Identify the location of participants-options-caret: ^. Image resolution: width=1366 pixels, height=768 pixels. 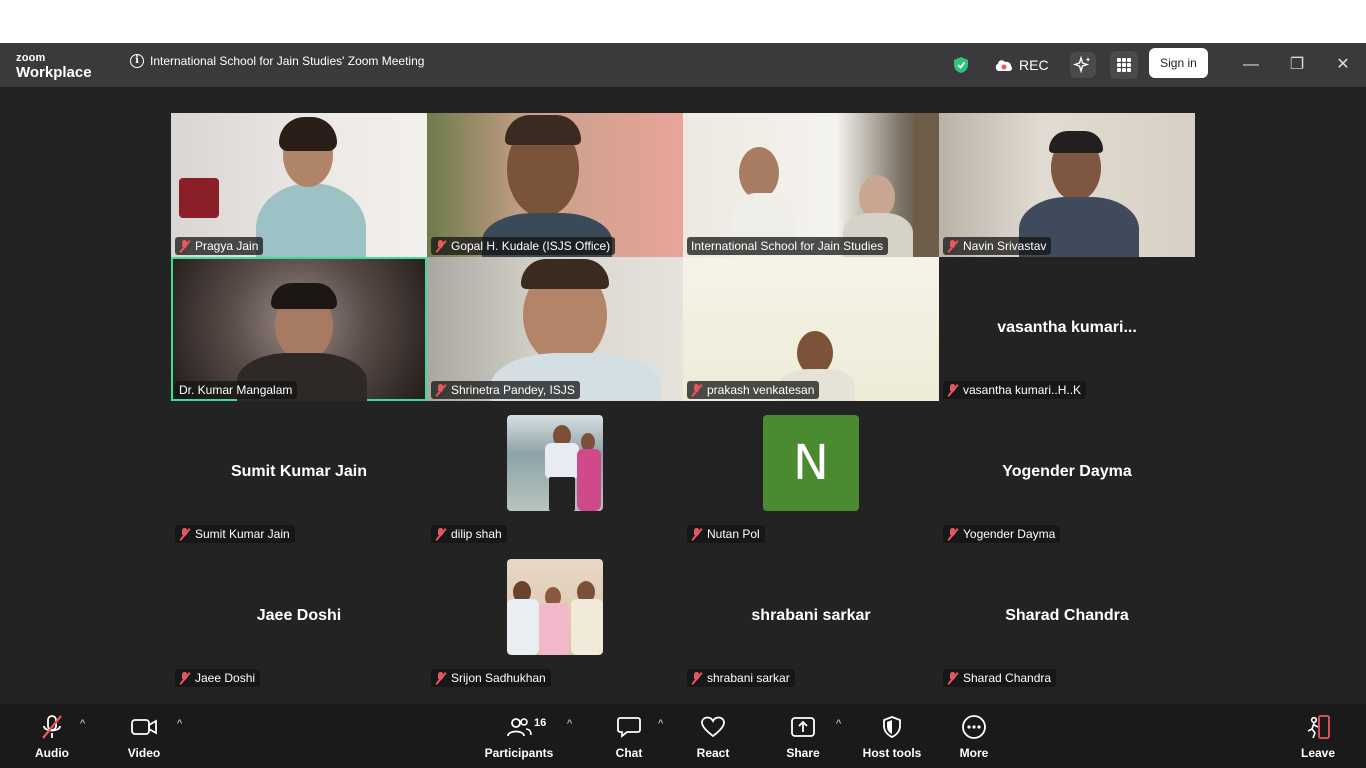
(569, 724).